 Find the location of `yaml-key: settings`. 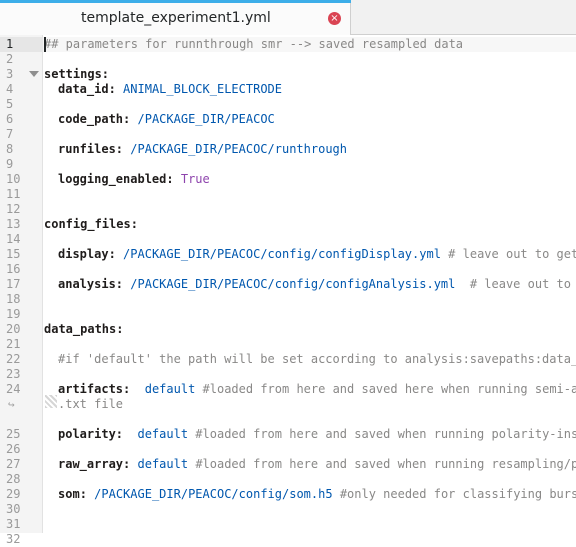

yaml-key: settings is located at coordinates (73, 74).